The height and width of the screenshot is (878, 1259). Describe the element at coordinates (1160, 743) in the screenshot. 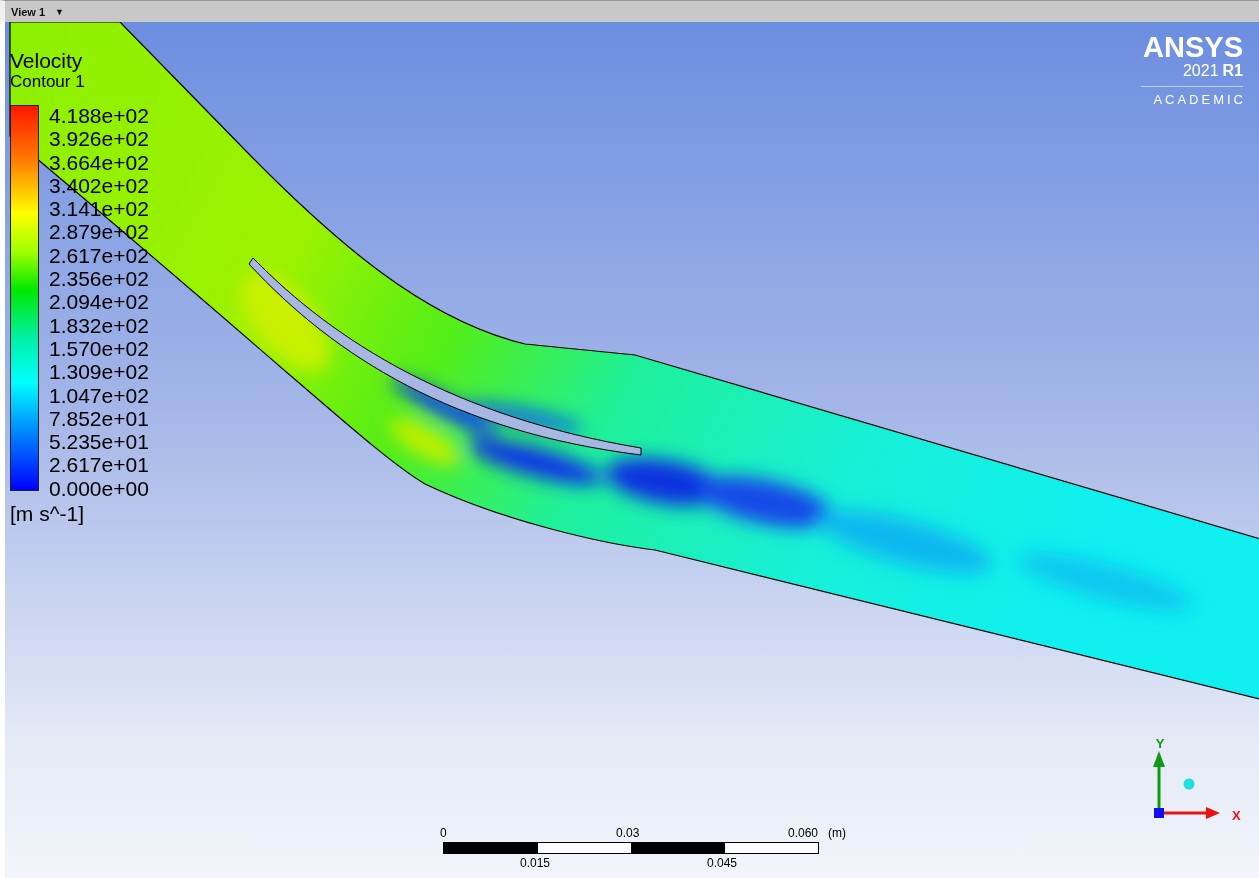

I see `y-axis-label: Y` at that location.